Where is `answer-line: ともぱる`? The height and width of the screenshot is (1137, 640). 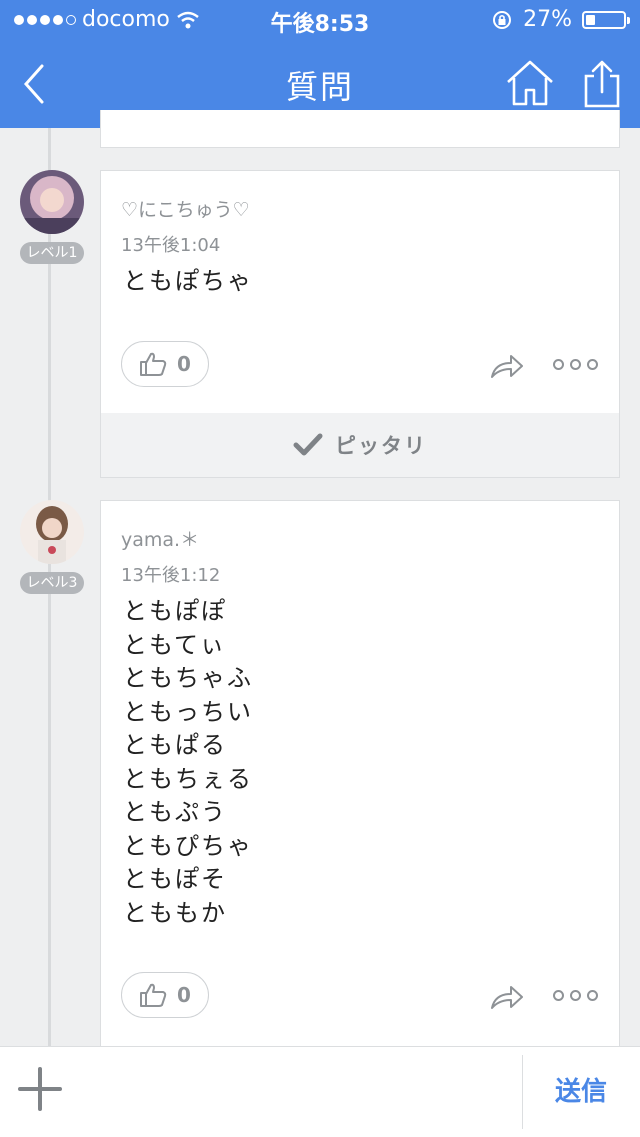
answer-line: ともぱる is located at coordinates (175, 745).